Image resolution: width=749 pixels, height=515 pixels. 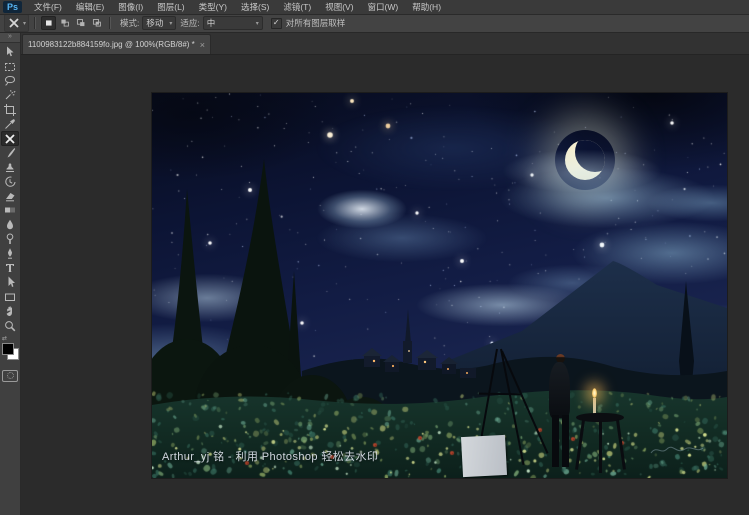 I want to click on menu-edit: 编辑(E), so click(x=90, y=7).